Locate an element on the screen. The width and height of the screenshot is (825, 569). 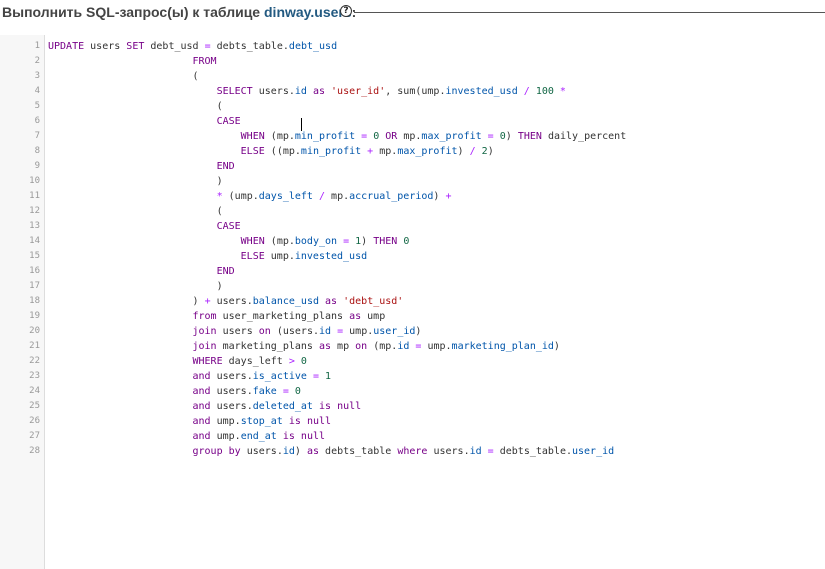
code-line: ELSE ump.invested_usd is located at coordinates (436, 256).